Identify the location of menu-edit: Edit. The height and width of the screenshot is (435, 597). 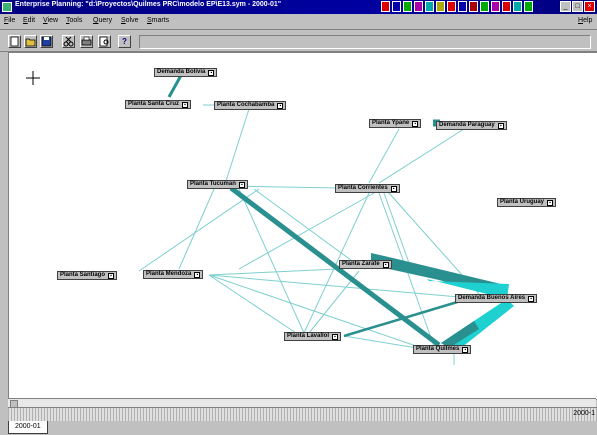
(29, 20).